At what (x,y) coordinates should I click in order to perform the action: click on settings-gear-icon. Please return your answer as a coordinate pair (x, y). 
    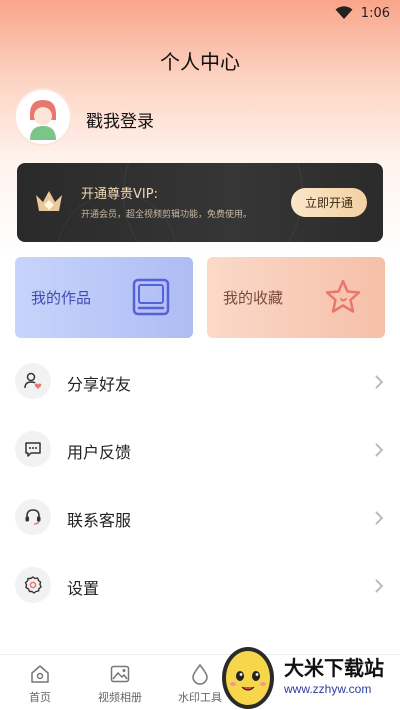
    Looking at the image, I should click on (33, 585).